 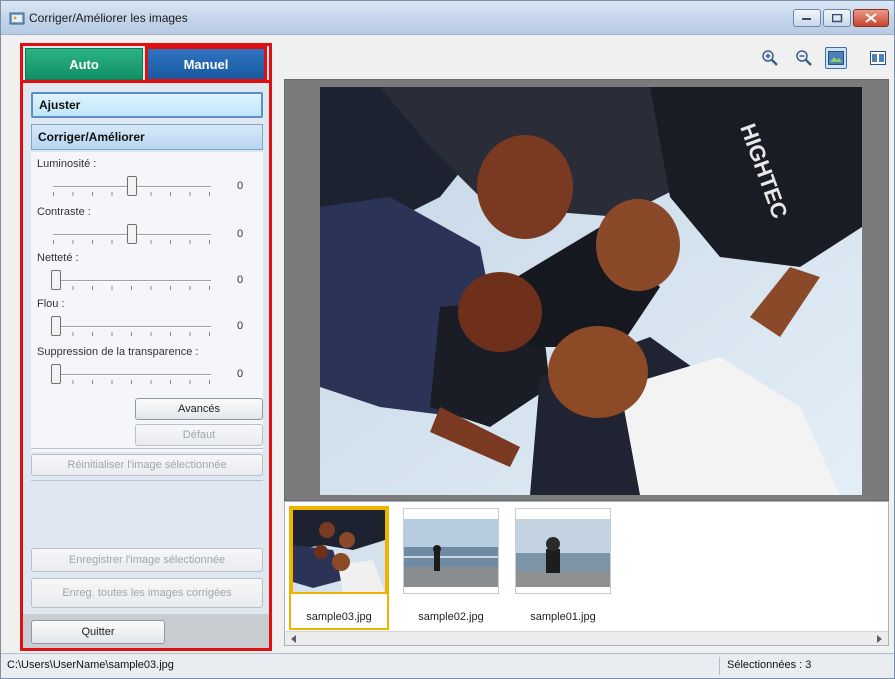 I want to click on nettete-track, so click(x=132, y=281).